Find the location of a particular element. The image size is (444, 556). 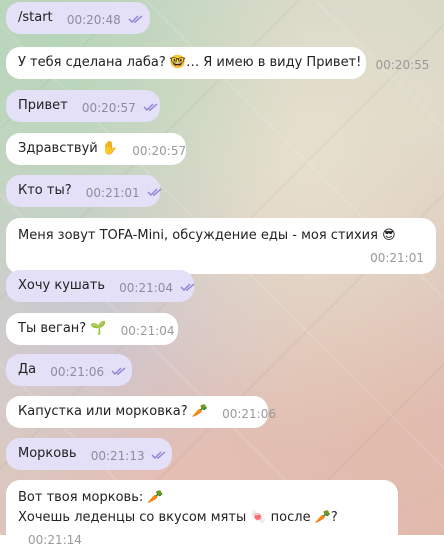

message-outgoing: Да 00:21:06 is located at coordinates (69, 370).